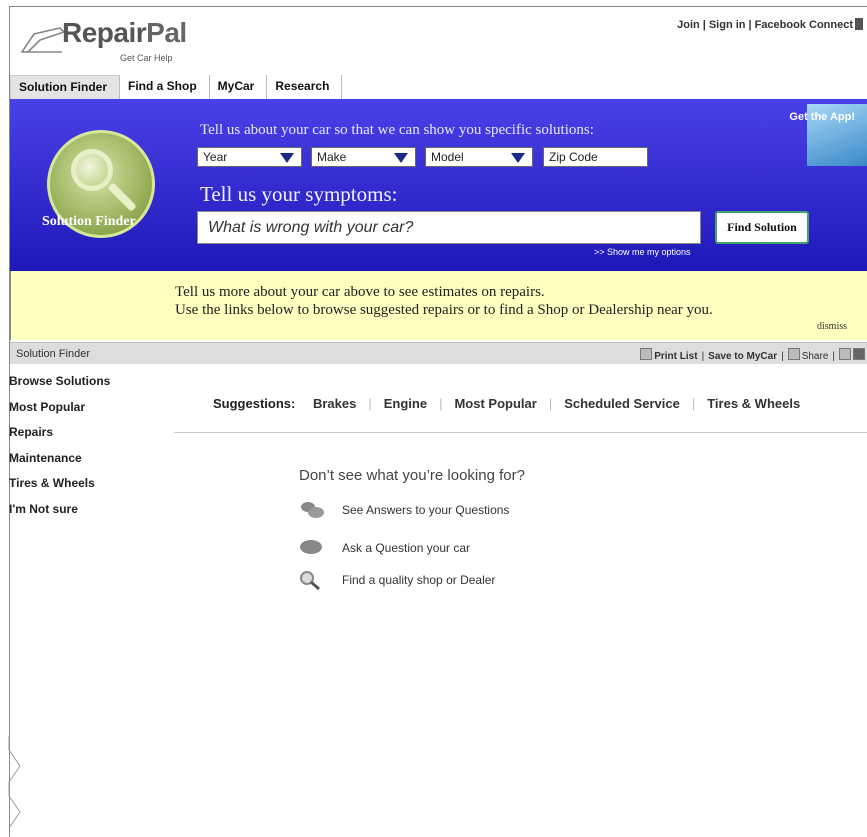 This screenshot has width=867, height=837. Describe the element at coordinates (845, 354) in the screenshot. I see `social-icon` at that location.